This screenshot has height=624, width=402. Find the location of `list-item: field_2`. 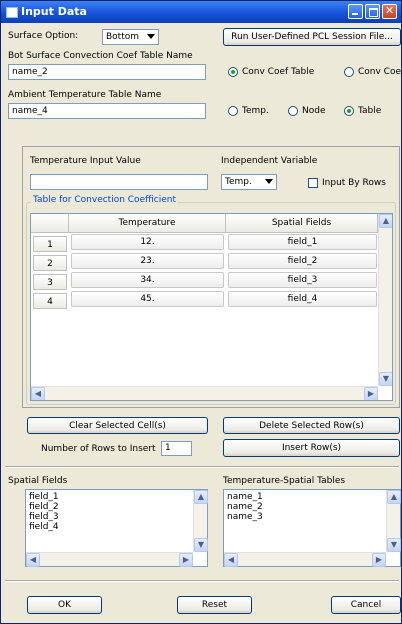

list-item: field_2 is located at coordinates (44, 507).